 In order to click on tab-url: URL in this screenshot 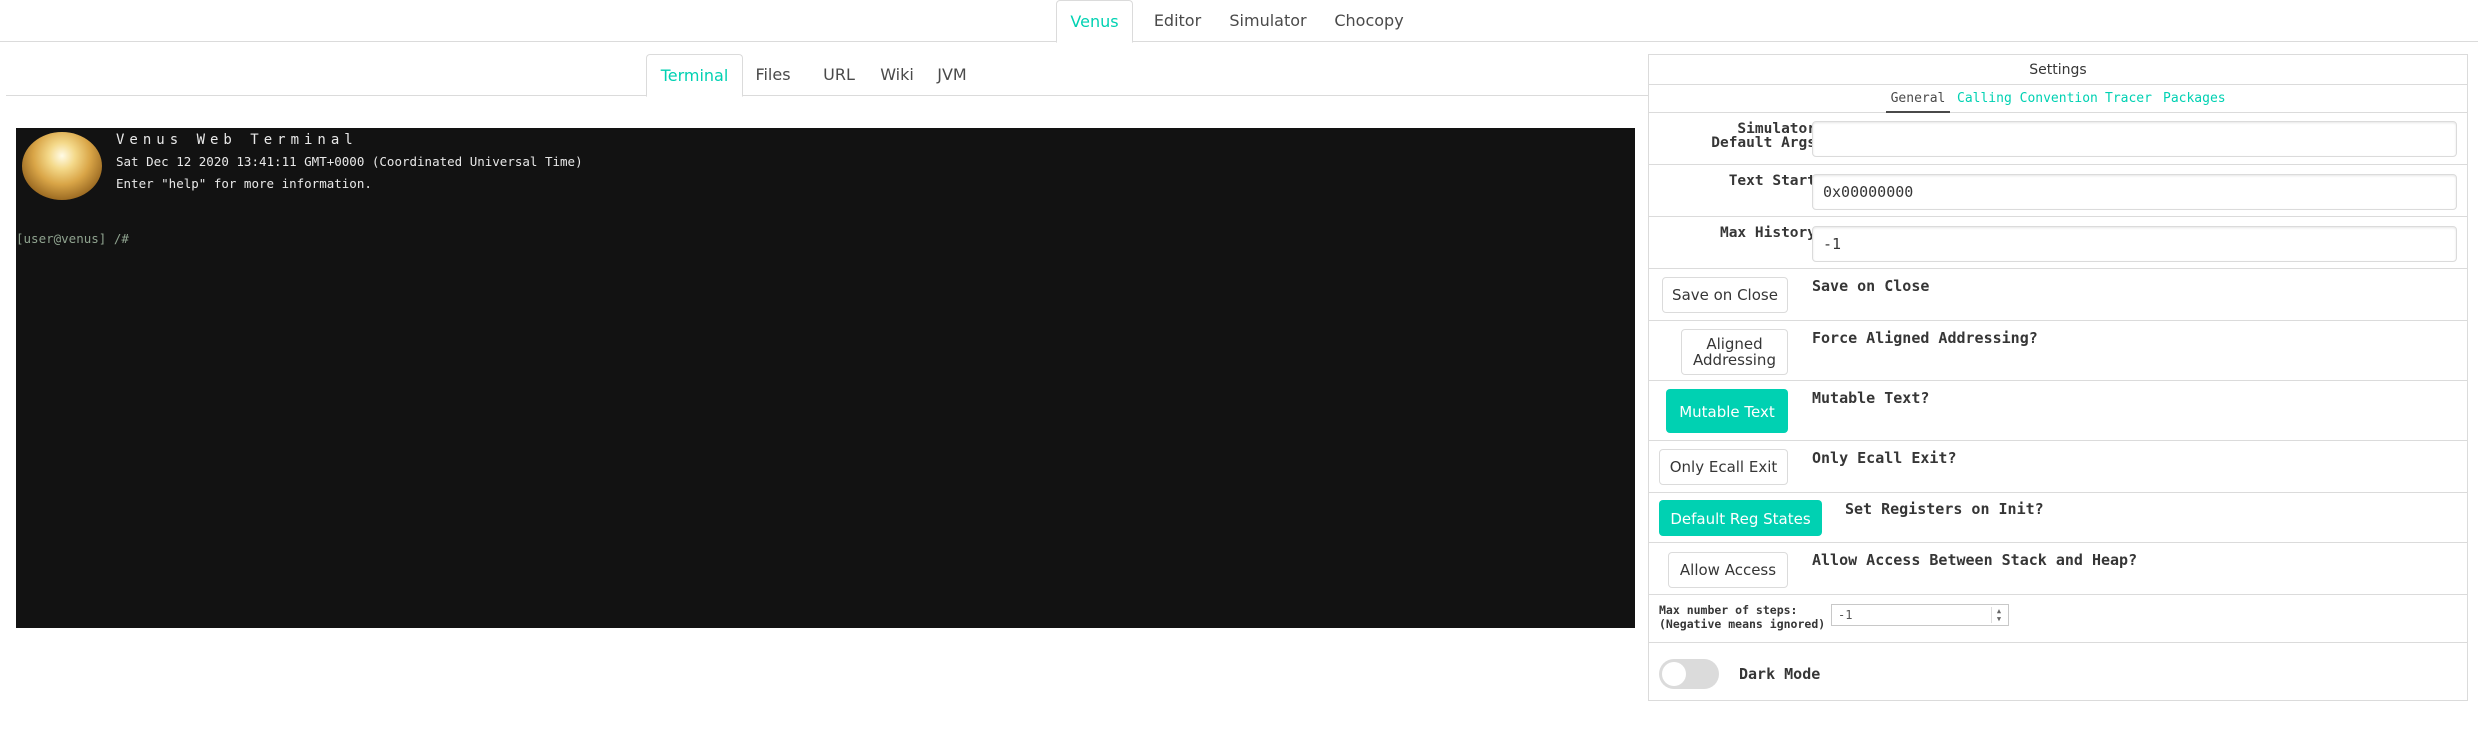, I will do `click(839, 75)`.